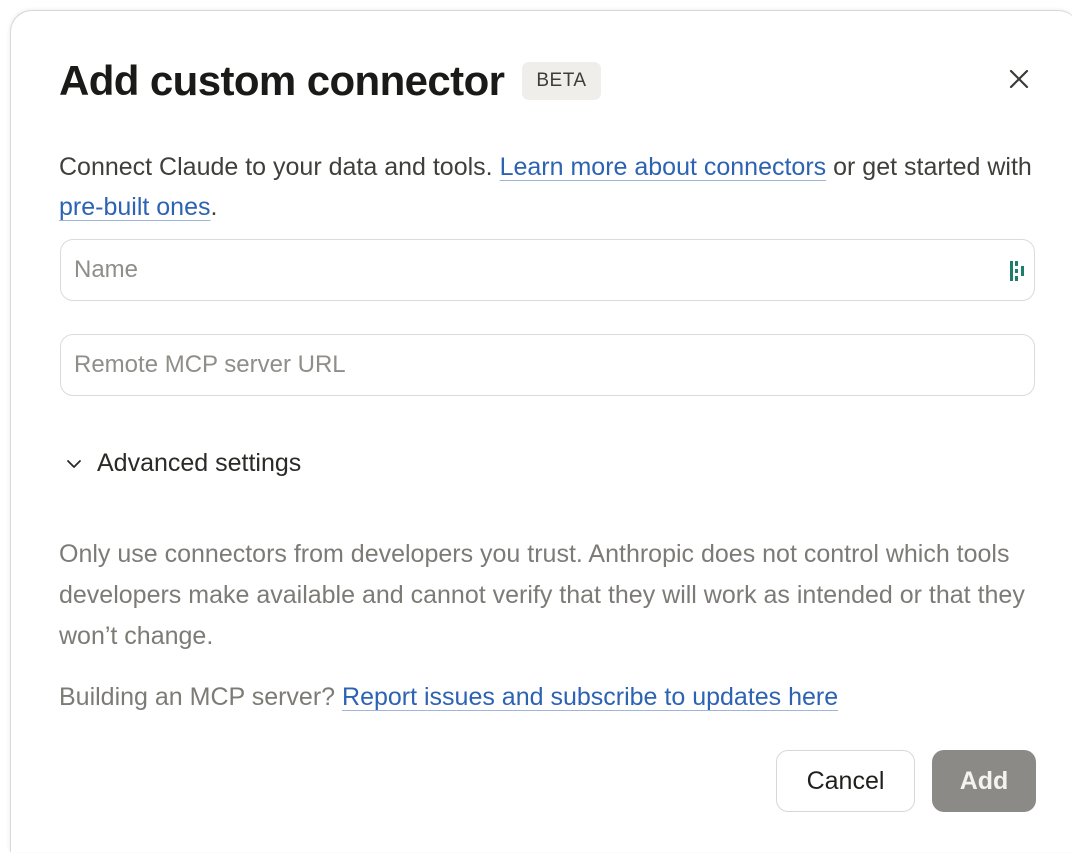 This screenshot has height=853, width=1072. Describe the element at coordinates (134, 207) in the screenshot. I see `pre-built-link: pre-built ones` at that location.